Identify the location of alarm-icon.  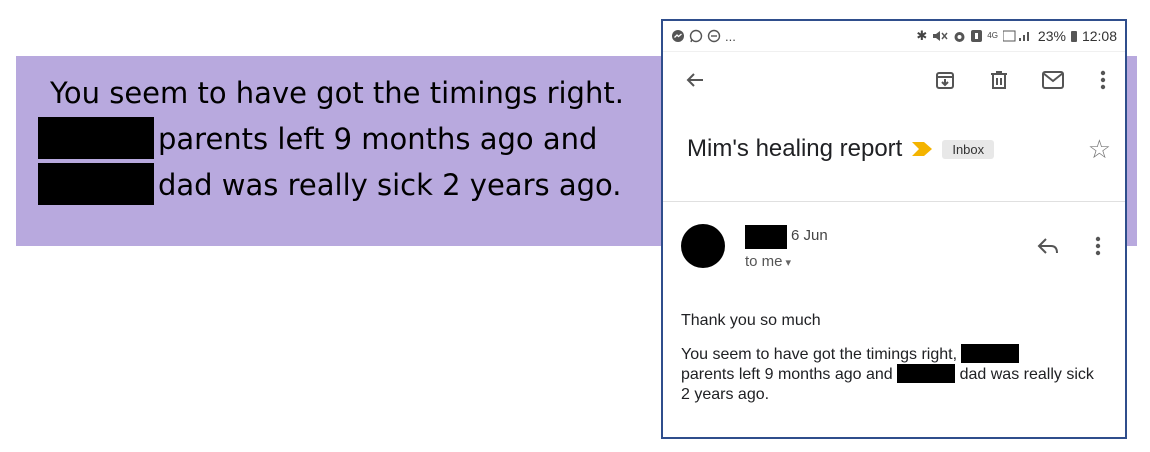
(959, 36).